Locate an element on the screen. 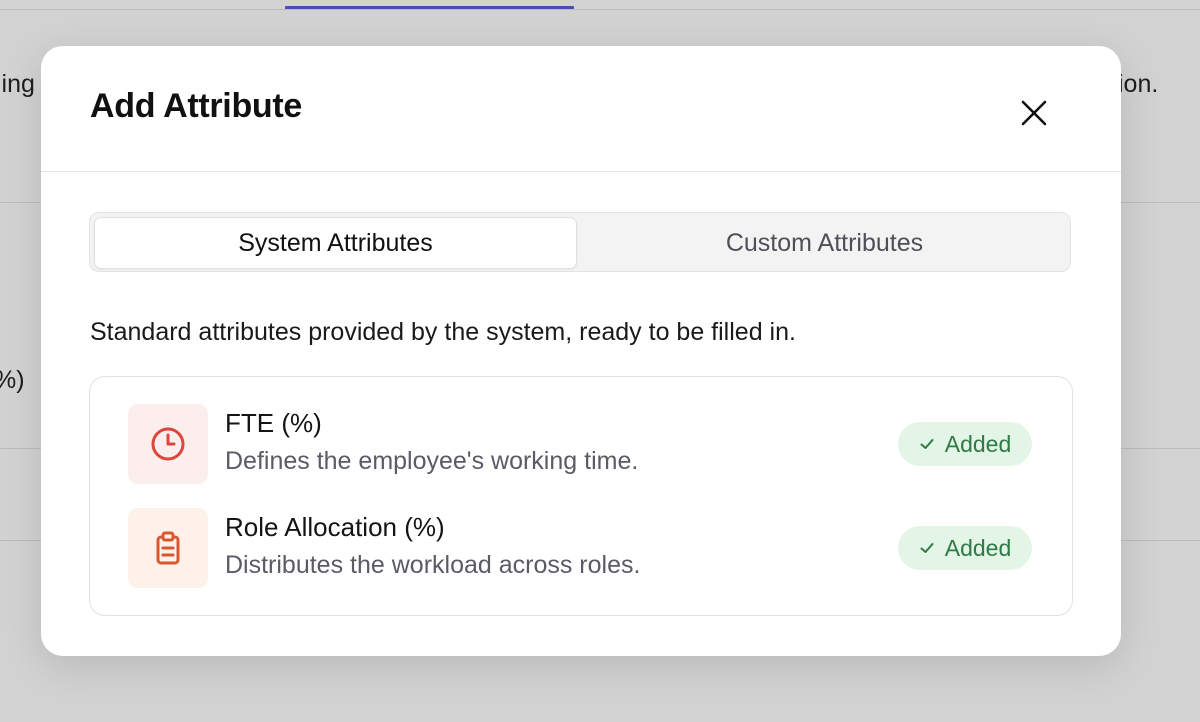 This screenshot has width=1200, height=722. tab-system-attributes: System Attributes is located at coordinates (335, 243).